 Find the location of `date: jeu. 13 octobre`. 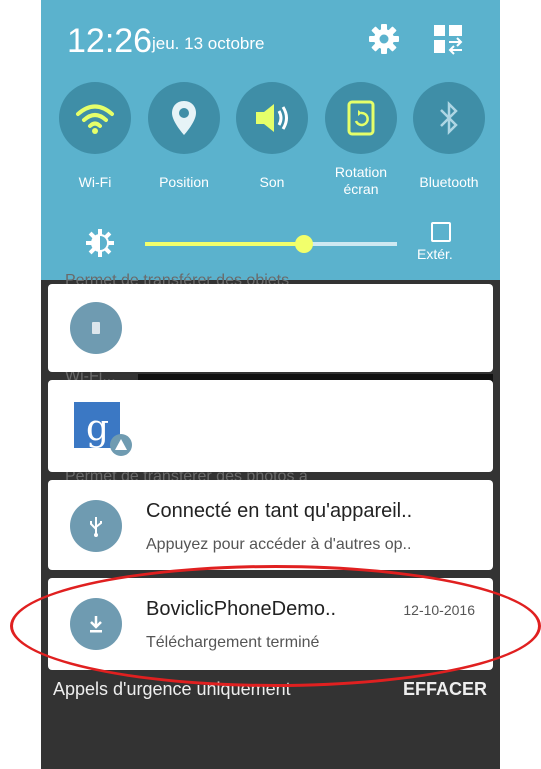

date: jeu. 13 octobre is located at coordinates (208, 43).